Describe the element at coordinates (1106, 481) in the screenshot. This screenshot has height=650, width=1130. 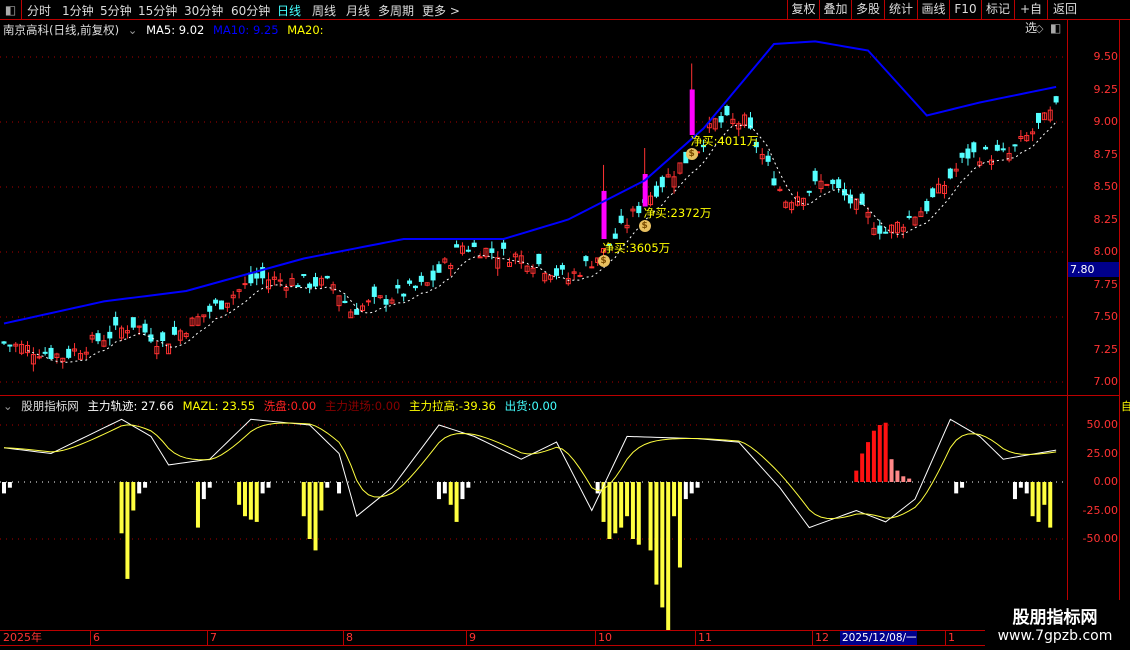
I see `indicator-tick: 0.00` at that location.